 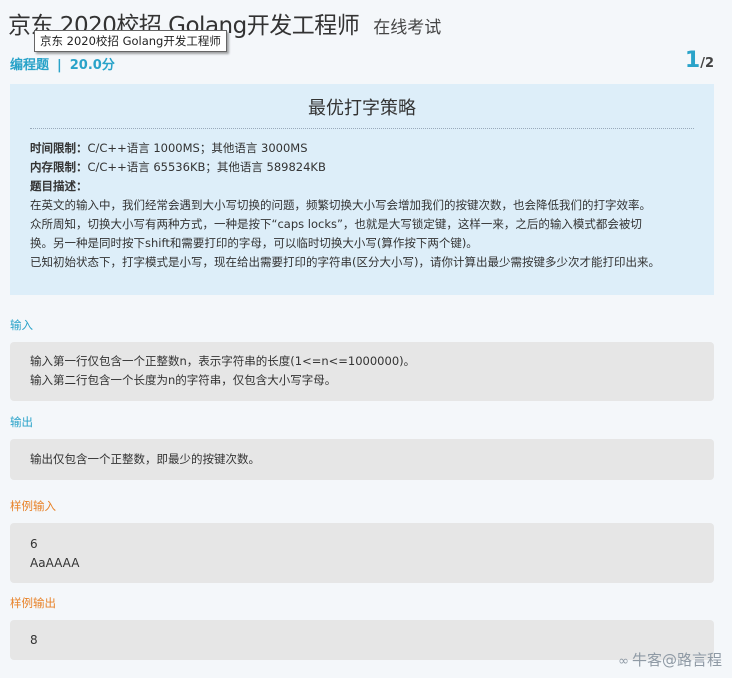 What do you see at coordinates (197, 148) in the screenshot?
I see `time-limit-value: C/C++语言 1000MS；其他语言 3000MS` at bounding box center [197, 148].